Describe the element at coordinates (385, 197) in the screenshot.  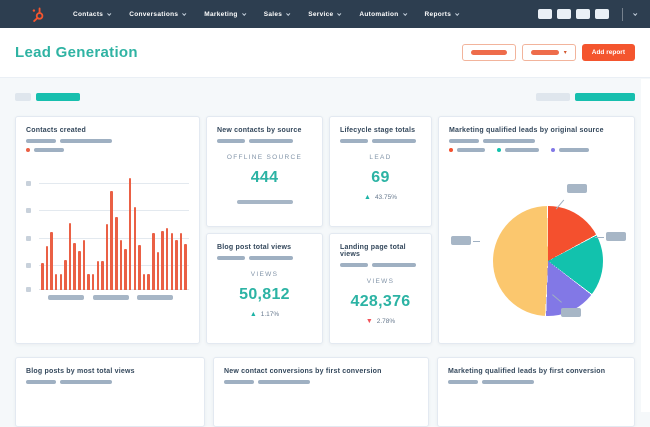
I see `delta-value: 43.75%` at that location.